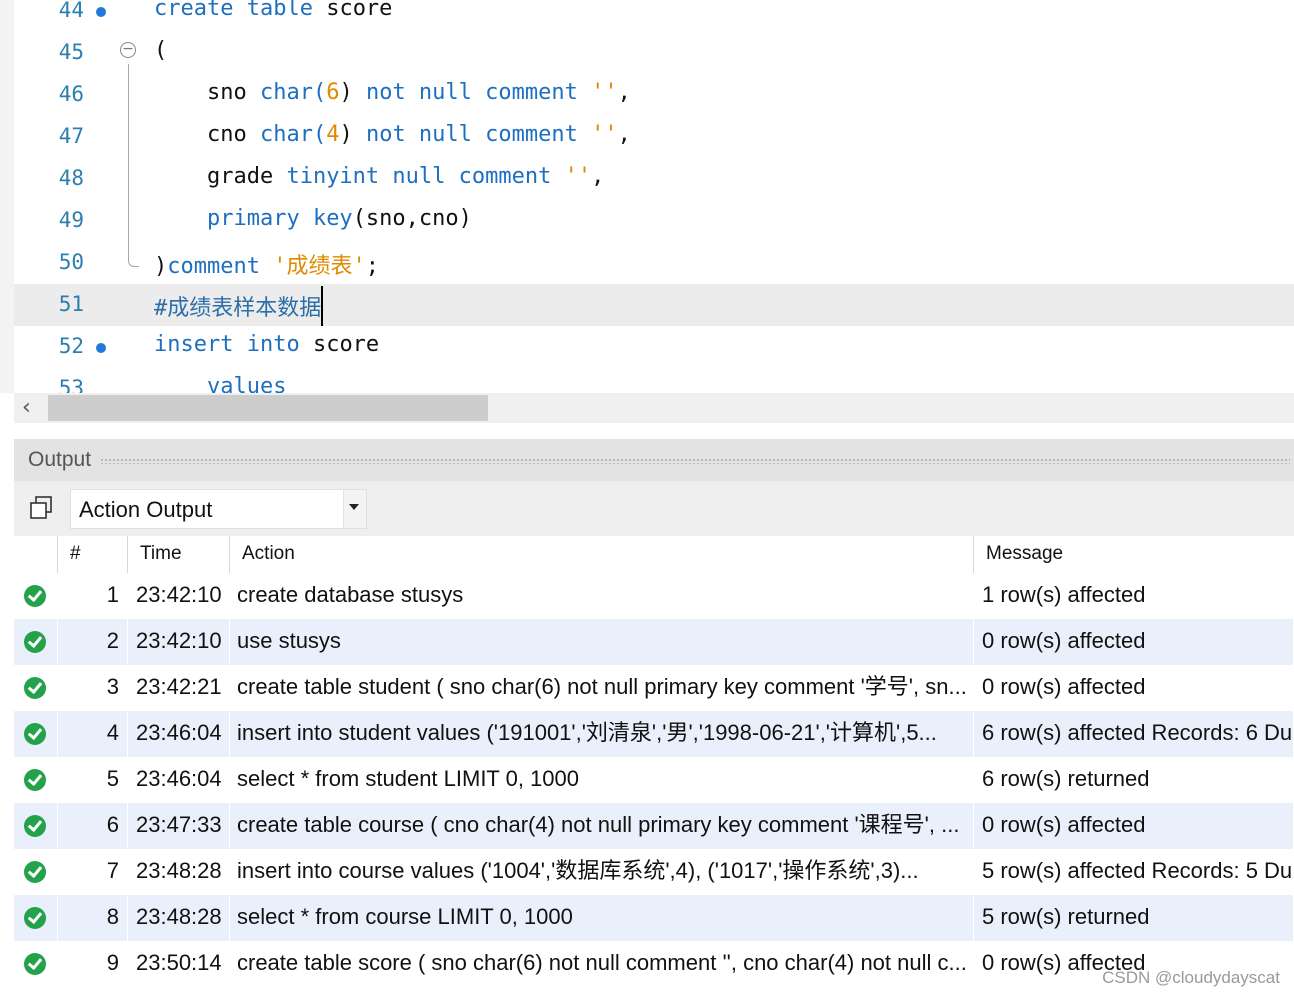 The width and height of the screenshot is (1294, 996). I want to click on code-line-51: 51 #成绩表样本数据, so click(654, 305).